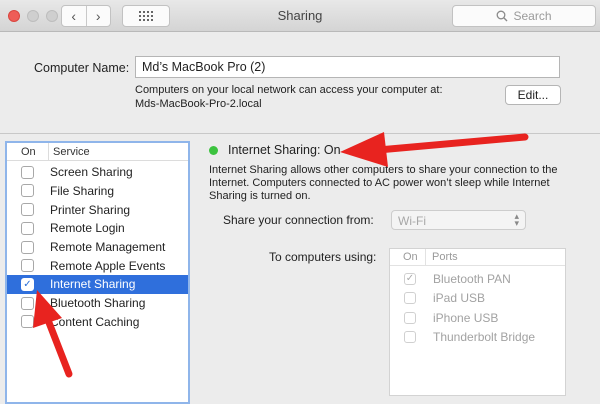 Image resolution: width=600 pixels, height=404 pixels. I want to click on service-label: Remote Login, so click(87, 228).